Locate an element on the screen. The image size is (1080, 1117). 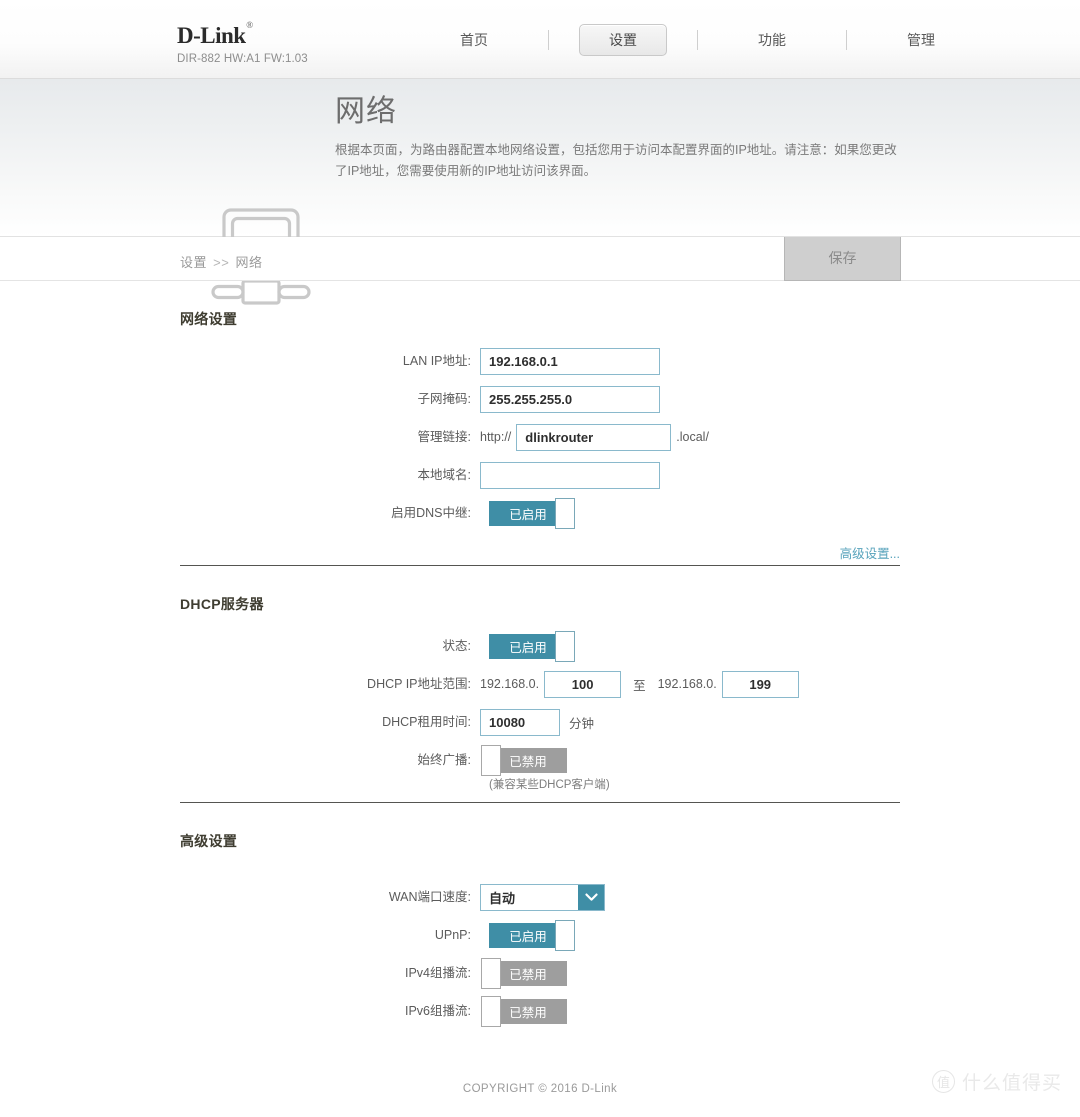
field-row-subnet-mask: 子网掩码: is located at coordinates (540, 399).